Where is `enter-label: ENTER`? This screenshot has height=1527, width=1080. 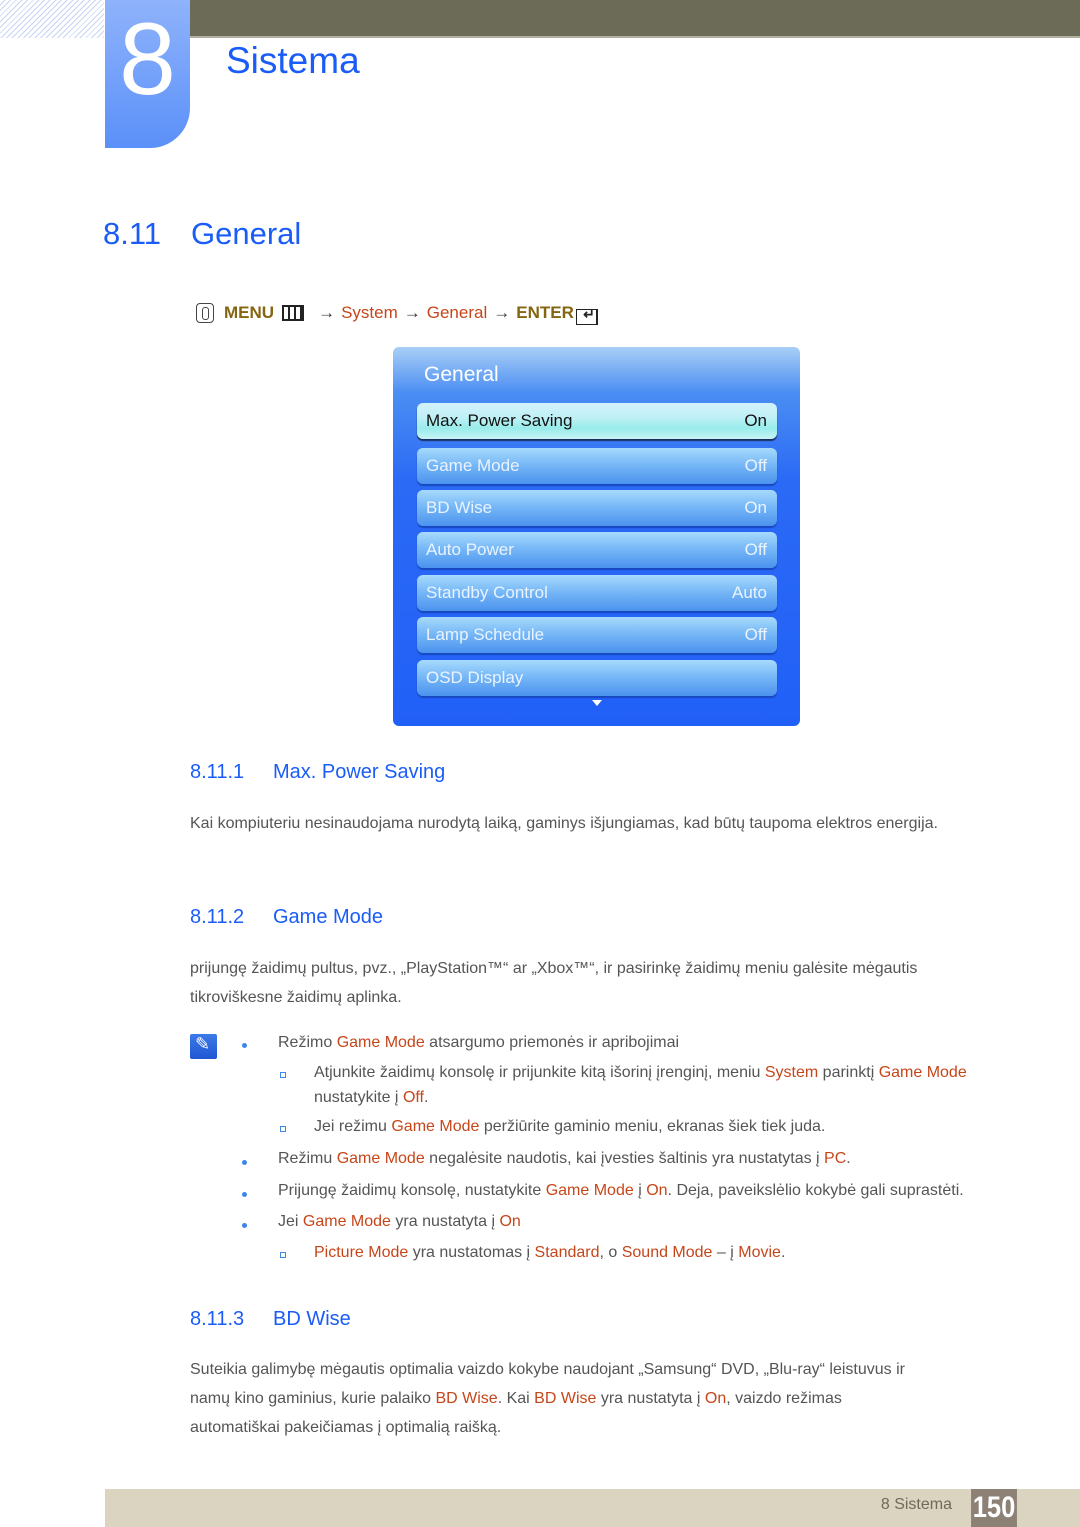 enter-label: ENTER is located at coordinates (545, 312).